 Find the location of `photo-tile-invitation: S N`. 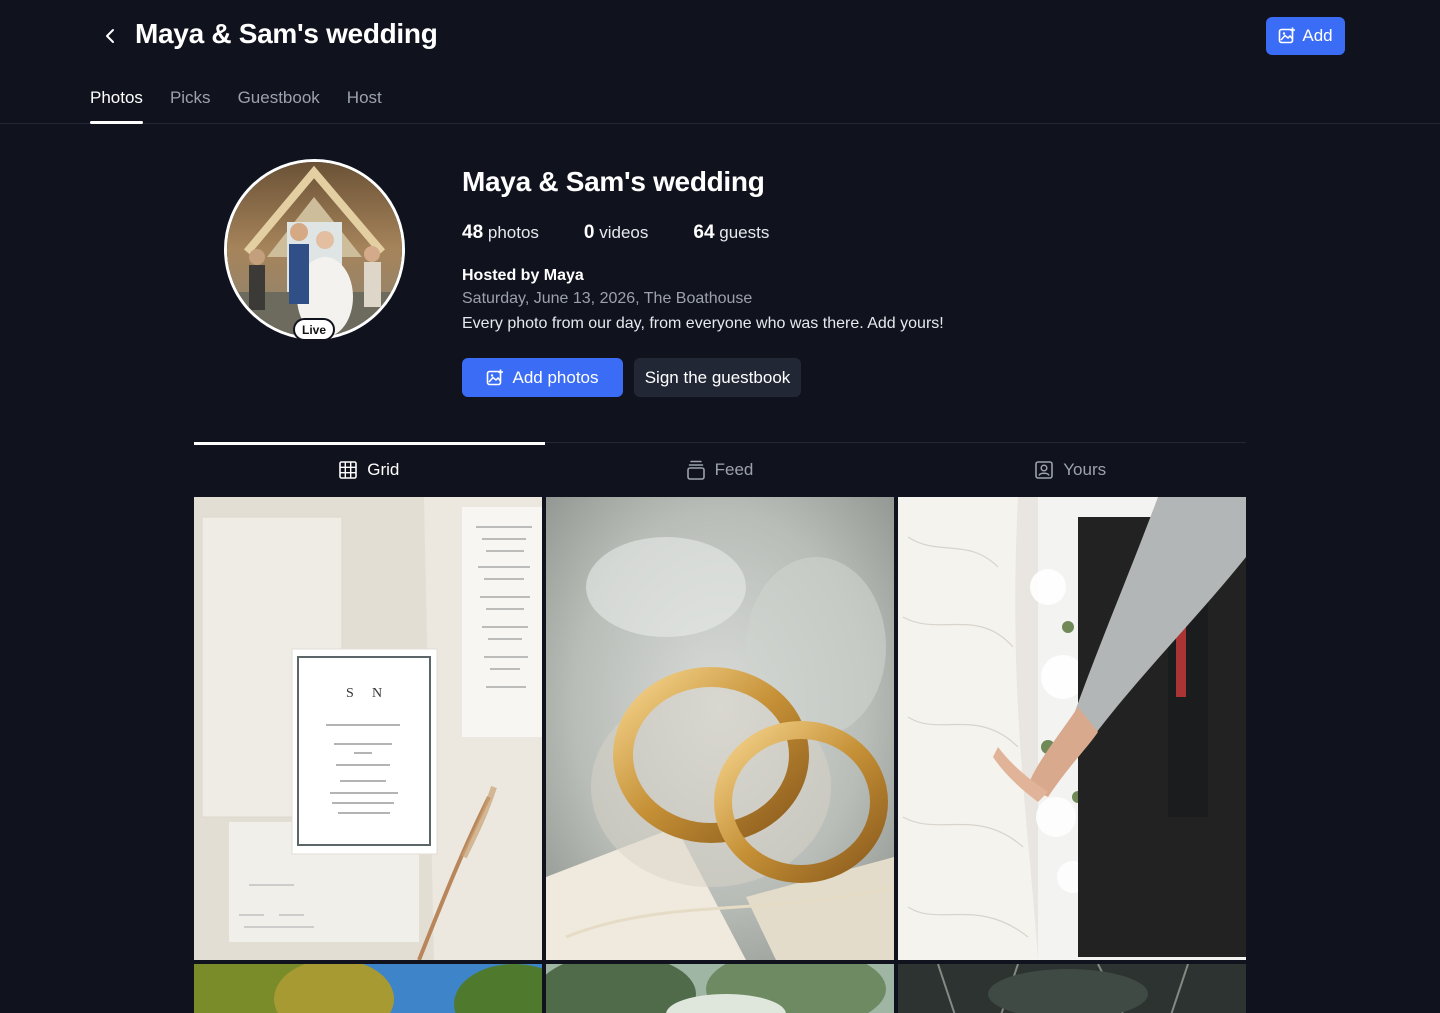

photo-tile-invitation: S N is located at coordinates (368, 728).